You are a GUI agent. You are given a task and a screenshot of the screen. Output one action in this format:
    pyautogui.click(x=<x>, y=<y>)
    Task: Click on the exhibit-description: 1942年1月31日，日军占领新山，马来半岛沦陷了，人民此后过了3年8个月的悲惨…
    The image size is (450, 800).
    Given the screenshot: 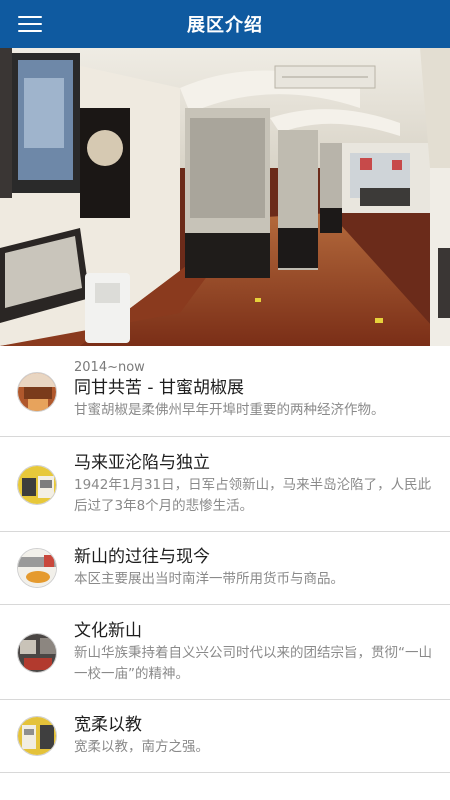 What is the action you would take?
    pyautogui.click(x=253, y=495)
    